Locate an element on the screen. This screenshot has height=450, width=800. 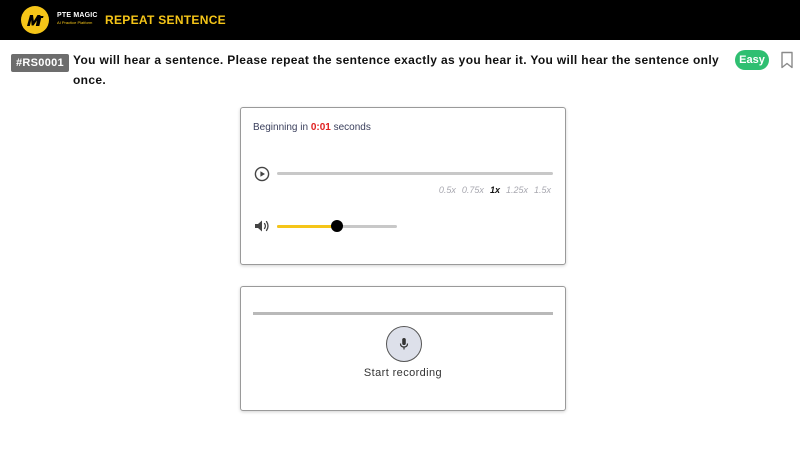
section-title: REPEAT SENTENCE is located at coordinates (165, 20).